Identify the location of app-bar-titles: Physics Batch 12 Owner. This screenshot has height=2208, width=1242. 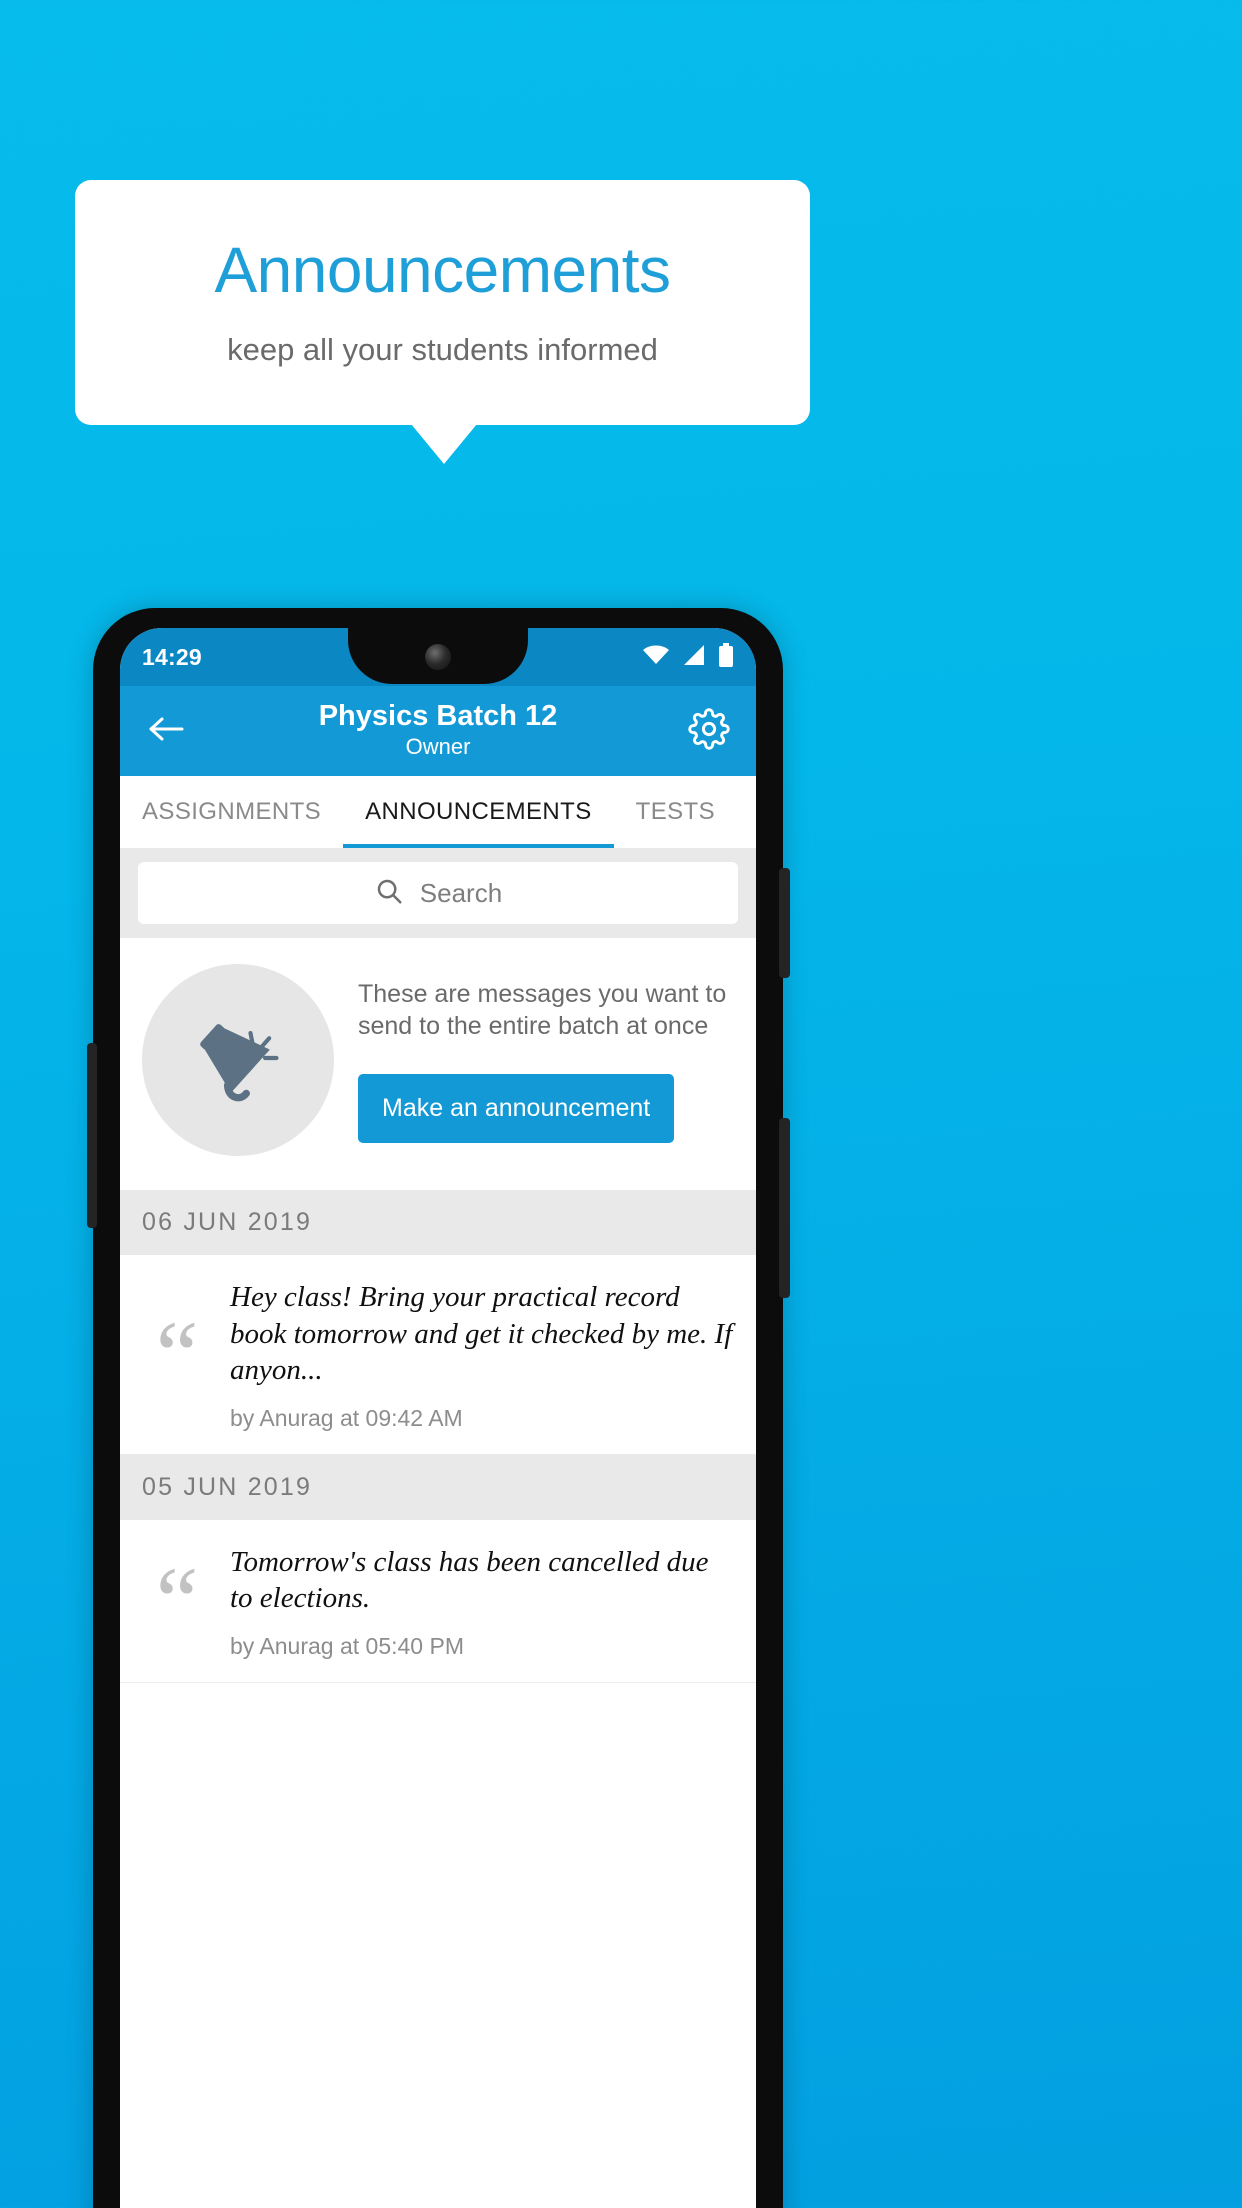
(438, 731).